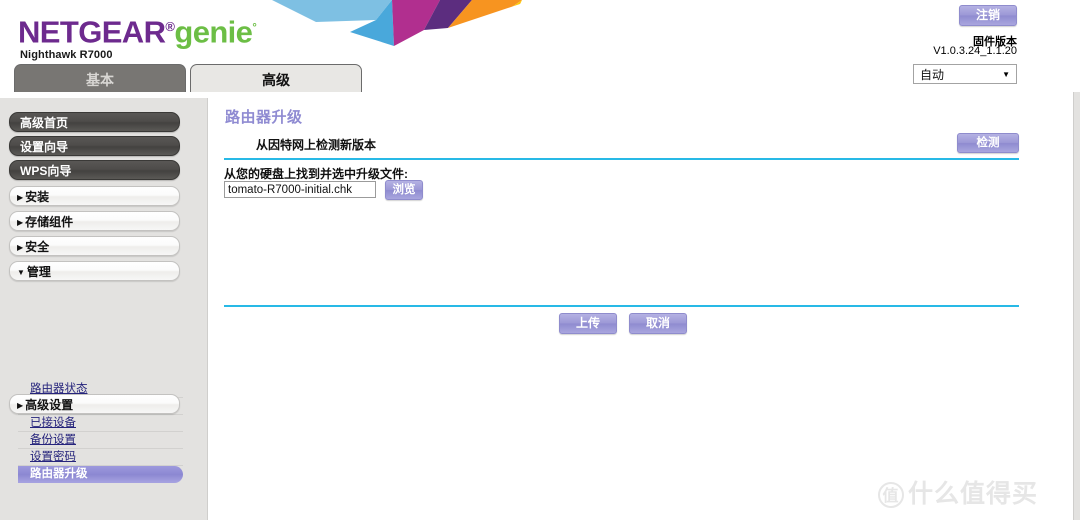 The image size is (1080, 520). Describe the element at coordinates (59, 474) in the screenshot. I see `sidebar-subitem-label: 路由器升级` at that location.